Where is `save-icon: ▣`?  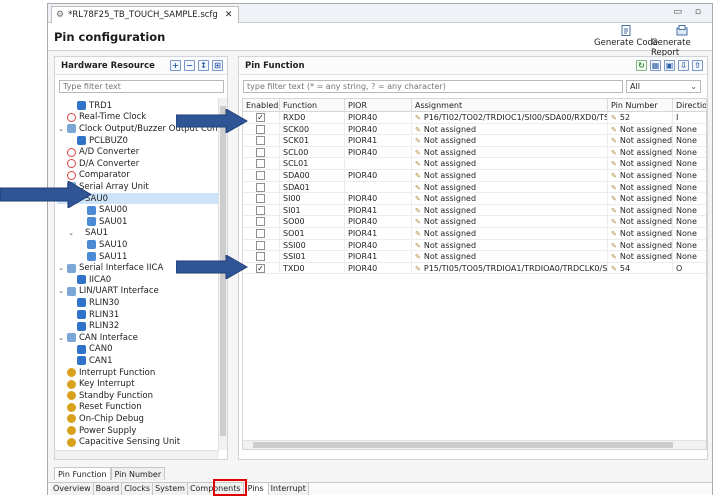
save-icon: ▣ is located at coordinates (669, 65).